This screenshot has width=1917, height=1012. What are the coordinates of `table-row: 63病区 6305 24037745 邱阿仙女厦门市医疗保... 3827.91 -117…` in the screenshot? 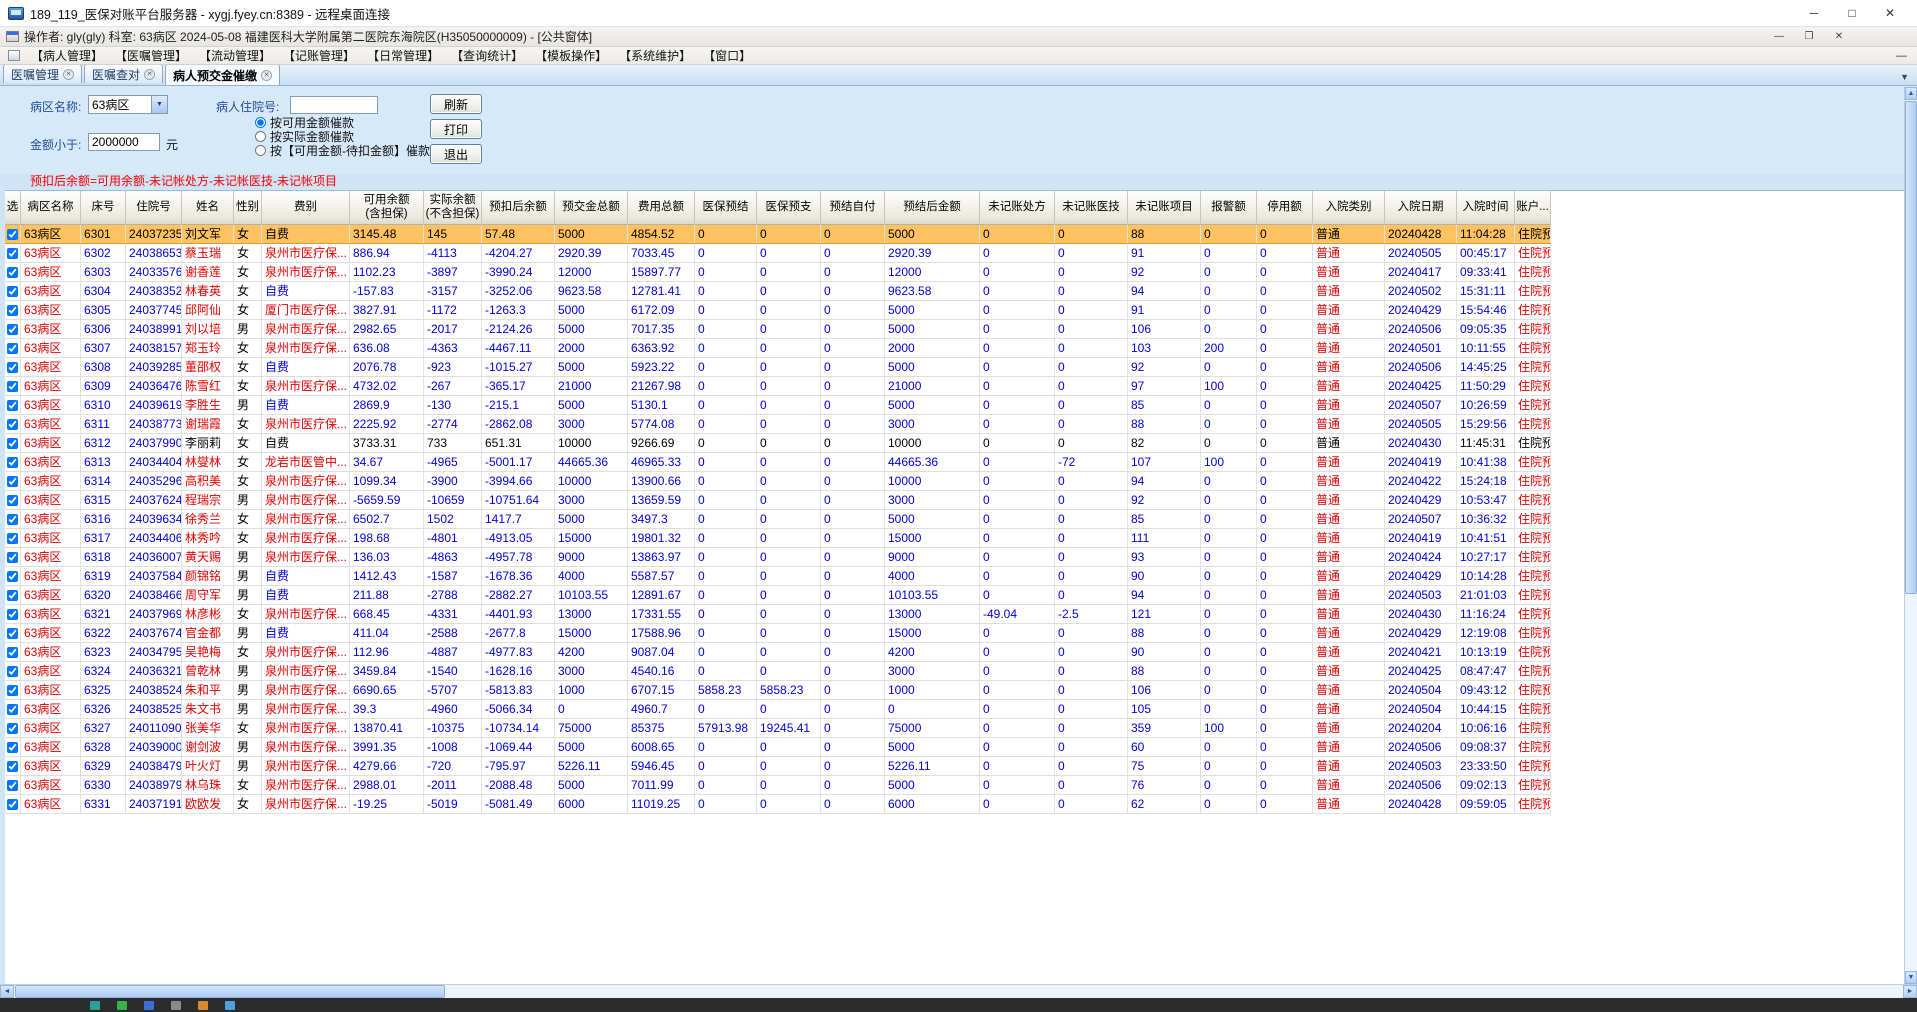 It's located at (778, 310).